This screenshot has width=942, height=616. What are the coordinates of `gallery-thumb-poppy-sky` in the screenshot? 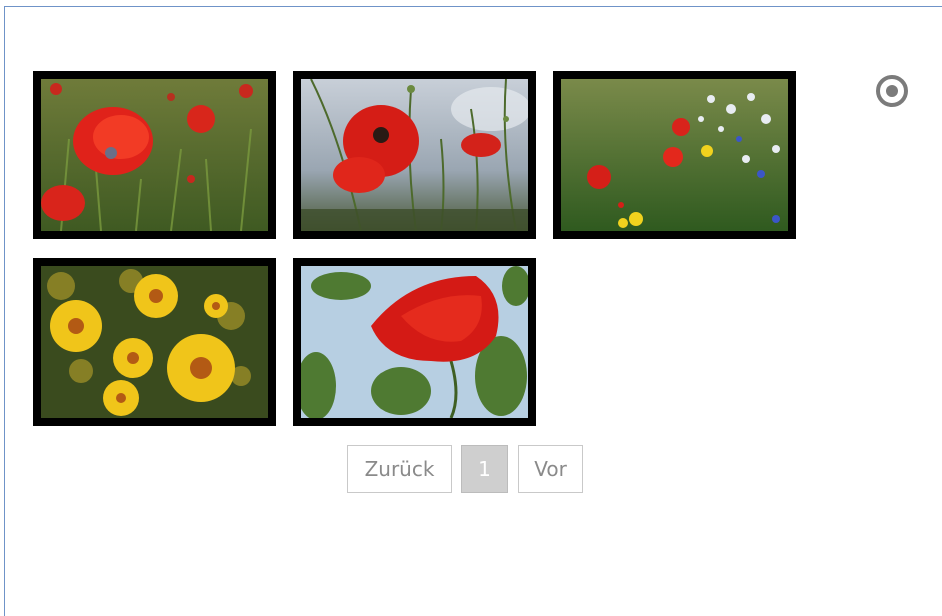 It's located at (414, 155).